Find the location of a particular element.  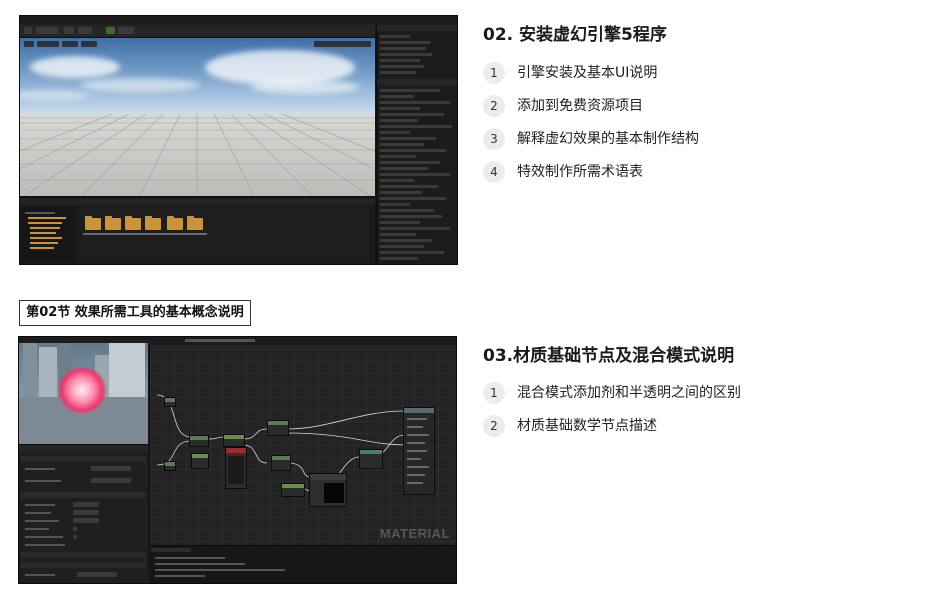

perspective-button is located at coordinates (48, 44).